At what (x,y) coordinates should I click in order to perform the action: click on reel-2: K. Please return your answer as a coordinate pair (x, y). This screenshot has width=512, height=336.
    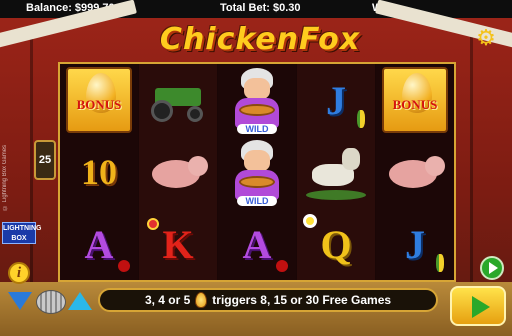
    Looking at the image, I should click on (178, 172).